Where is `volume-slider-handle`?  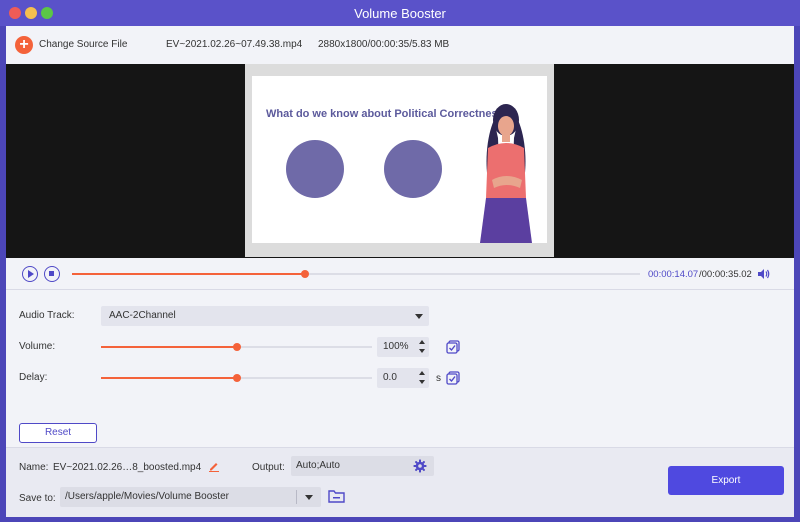 volume-slider-handle is located at coordinates (236, 347).